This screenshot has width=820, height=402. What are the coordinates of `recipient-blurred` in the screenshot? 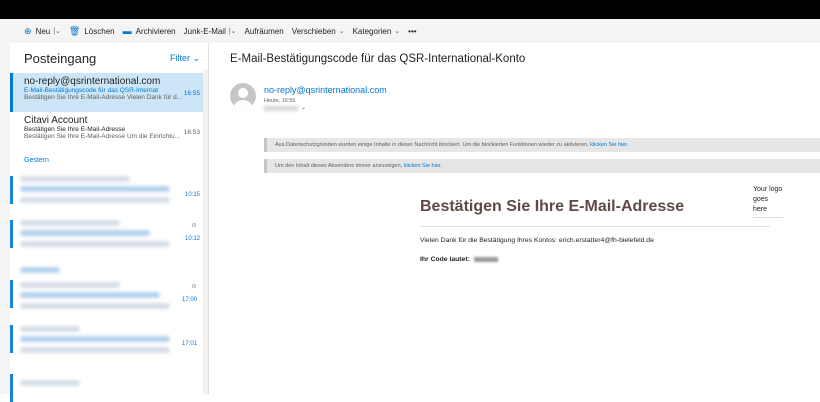 It's located at (281, 108).